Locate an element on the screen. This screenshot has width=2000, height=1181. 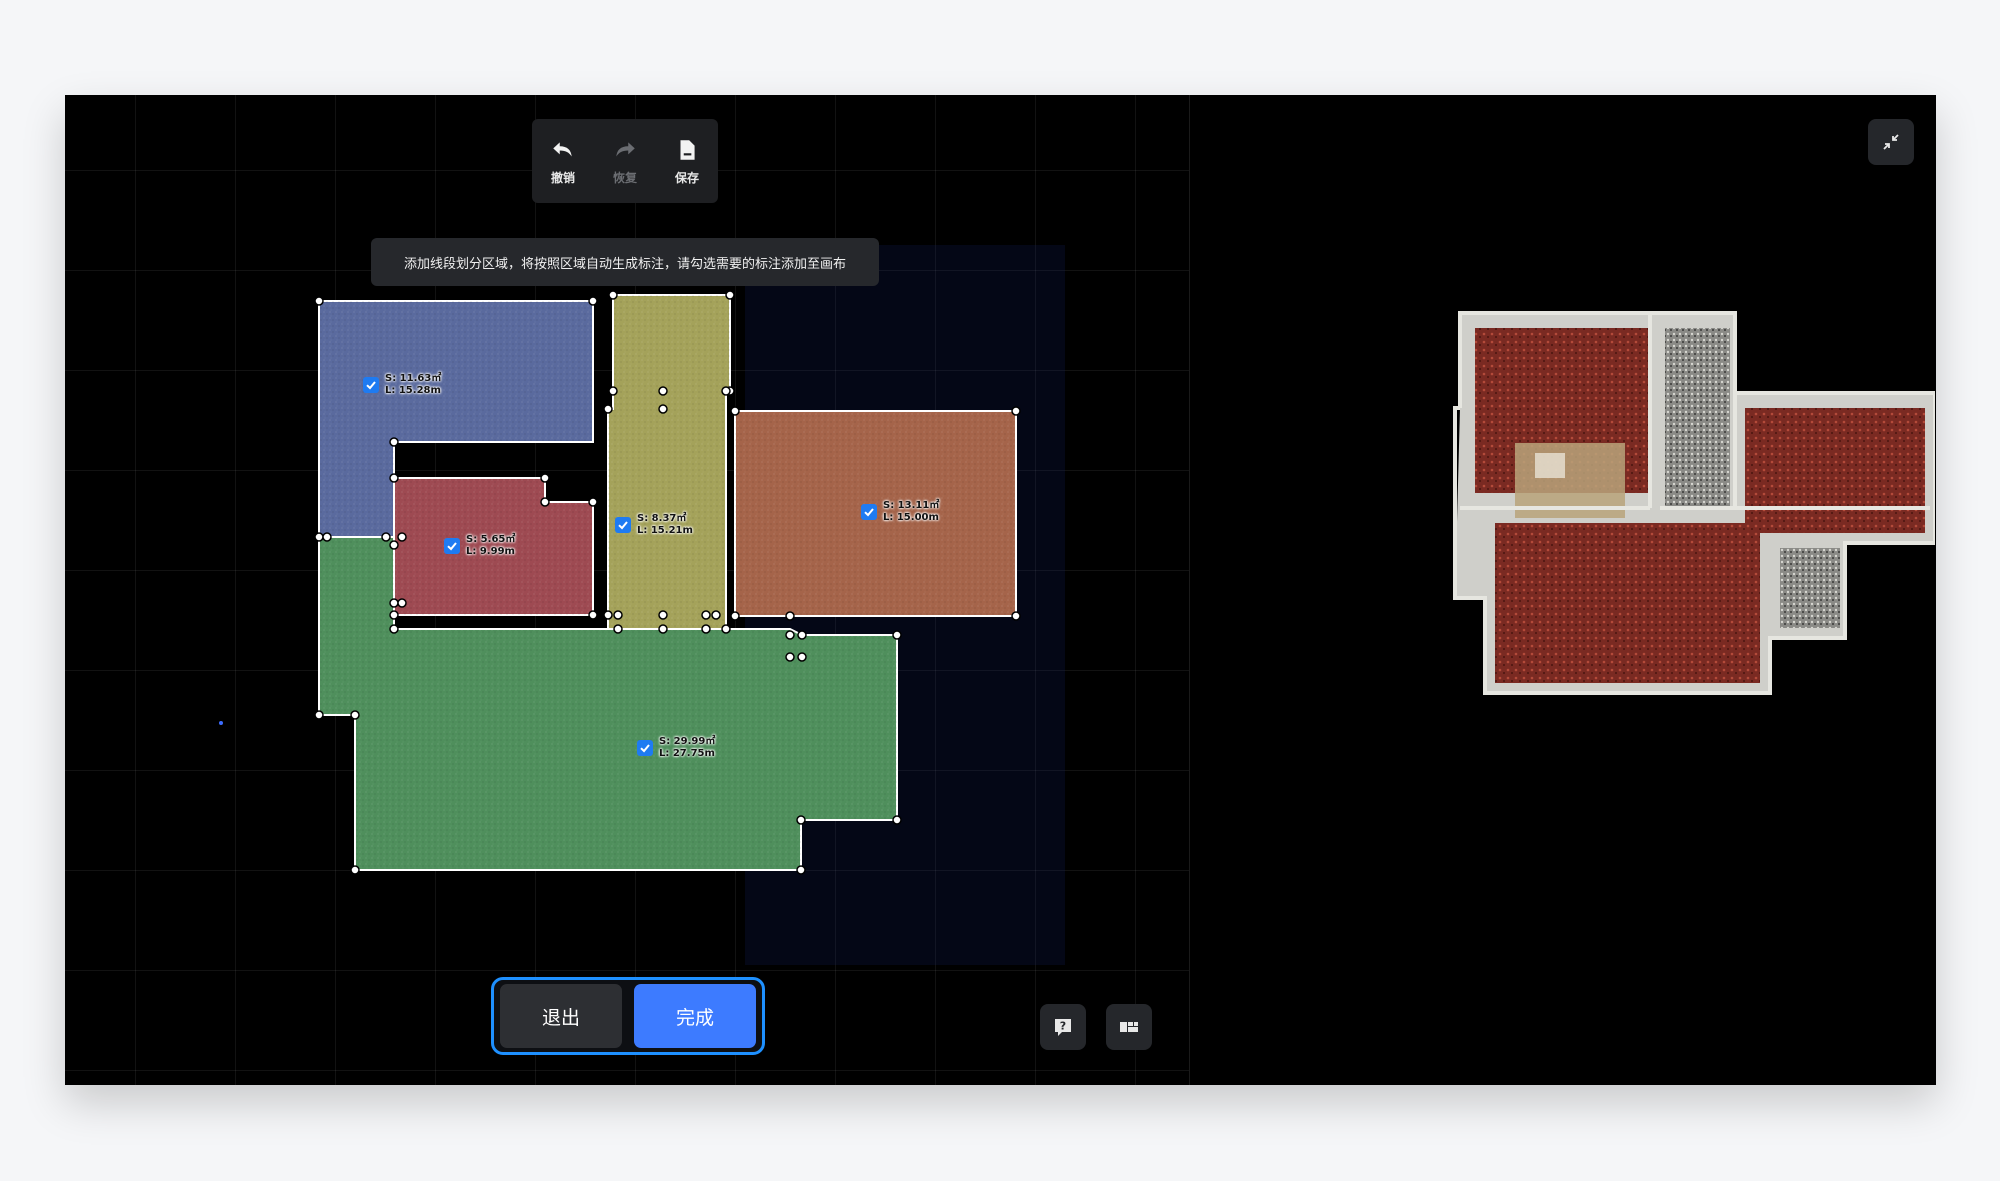
collapse-icon is located at coordinates (1891, 142).